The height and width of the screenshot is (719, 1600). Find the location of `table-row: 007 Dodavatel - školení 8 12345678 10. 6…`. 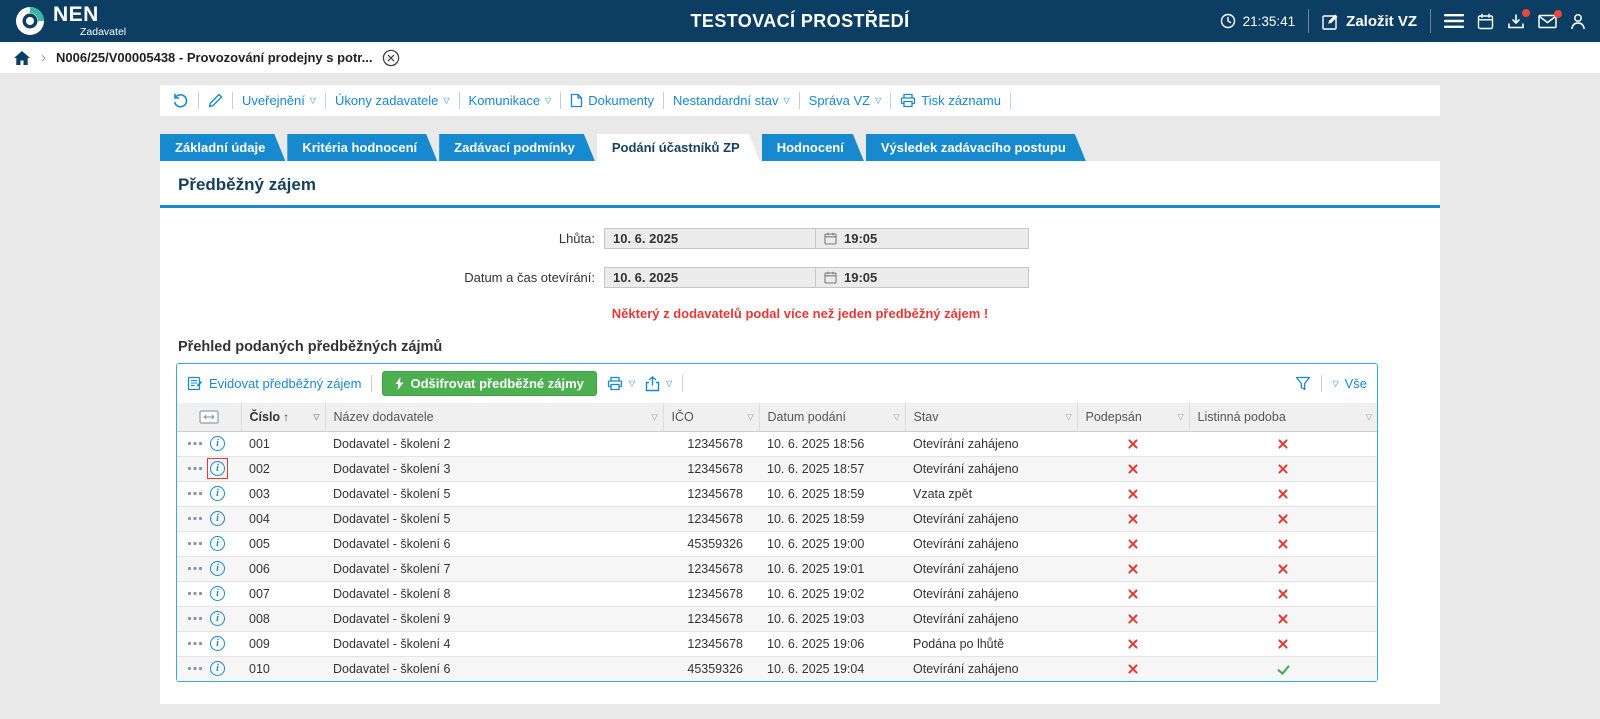

table-row: 007 Dodavatel - školení 8 12345678 10. 6… is located at coordinates (777, 594).